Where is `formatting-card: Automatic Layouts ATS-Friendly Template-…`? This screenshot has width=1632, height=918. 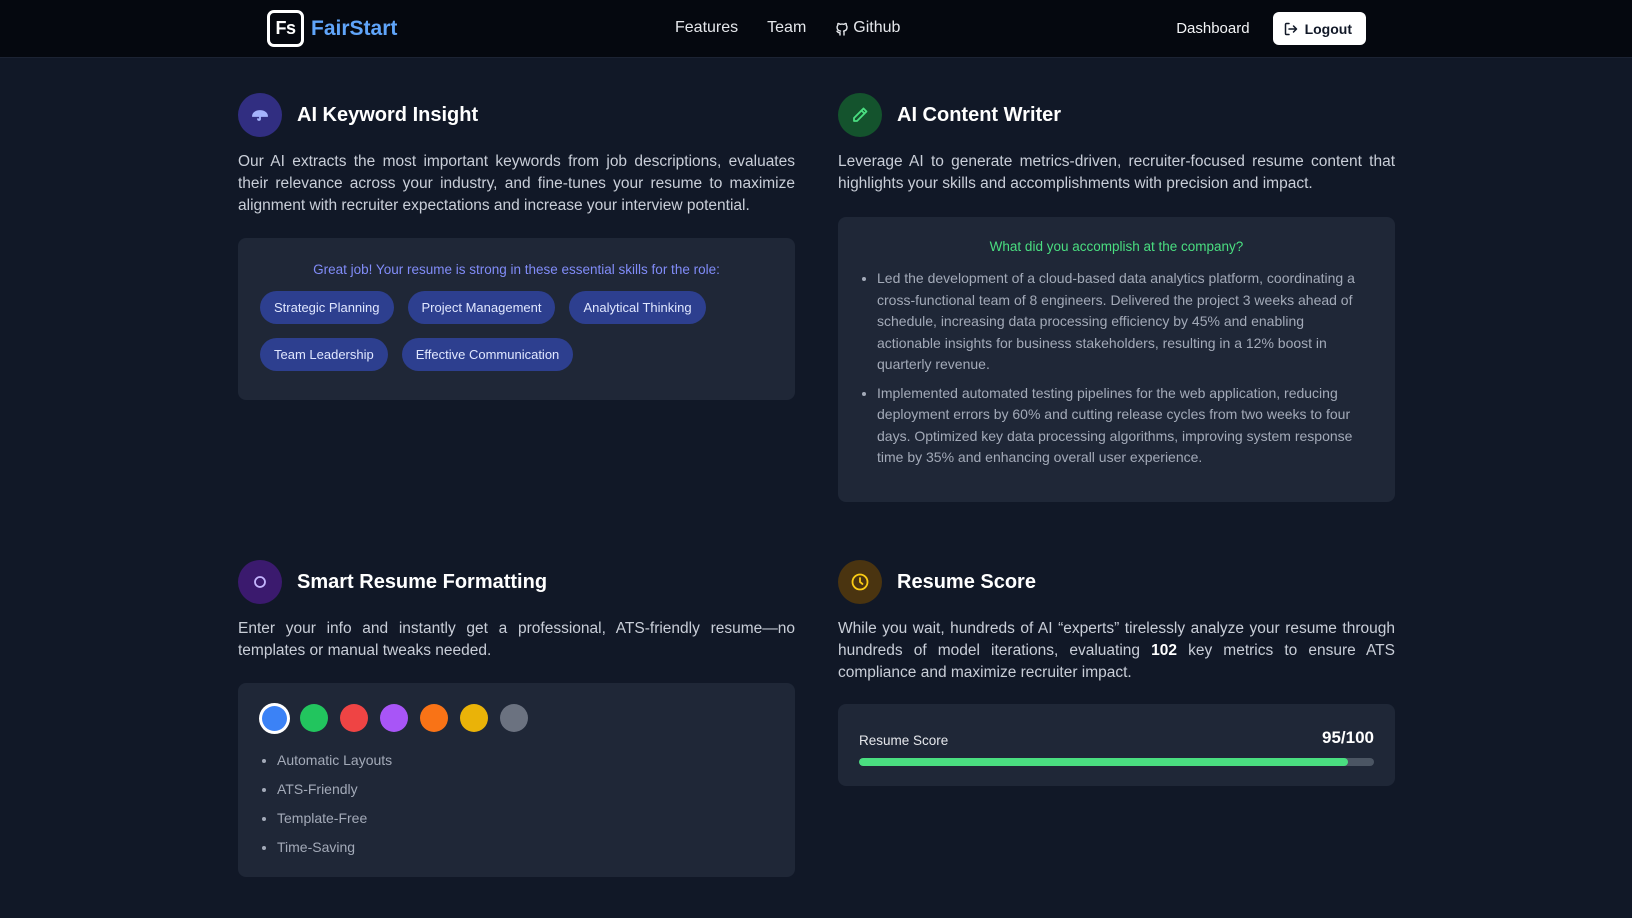 formatting-card: Automatic Layouts ATS-Friendly Template-… is located at coordinates (516, 780).